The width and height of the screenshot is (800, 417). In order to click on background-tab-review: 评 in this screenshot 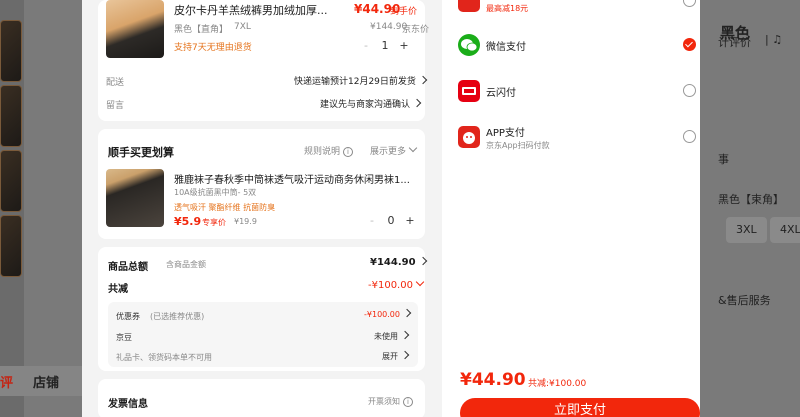, I will do `click(7, 383)`.